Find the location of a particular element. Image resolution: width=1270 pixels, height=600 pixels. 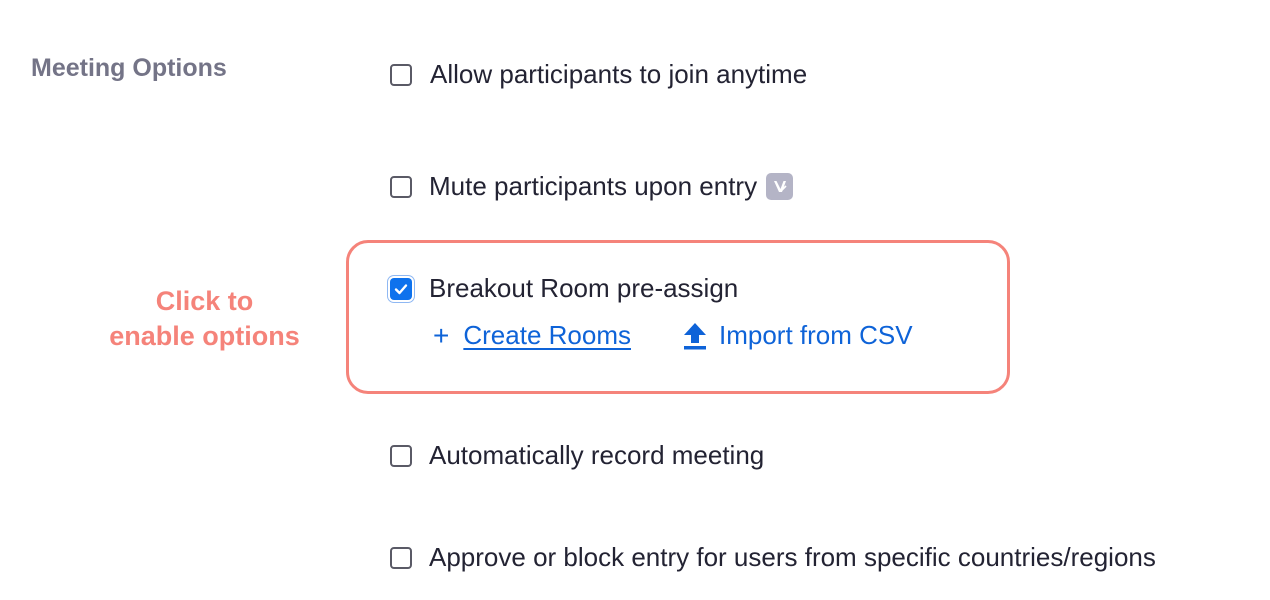

option-allow-join-anytime: Allow participants to join anytime is located at coordinates (598, 74).